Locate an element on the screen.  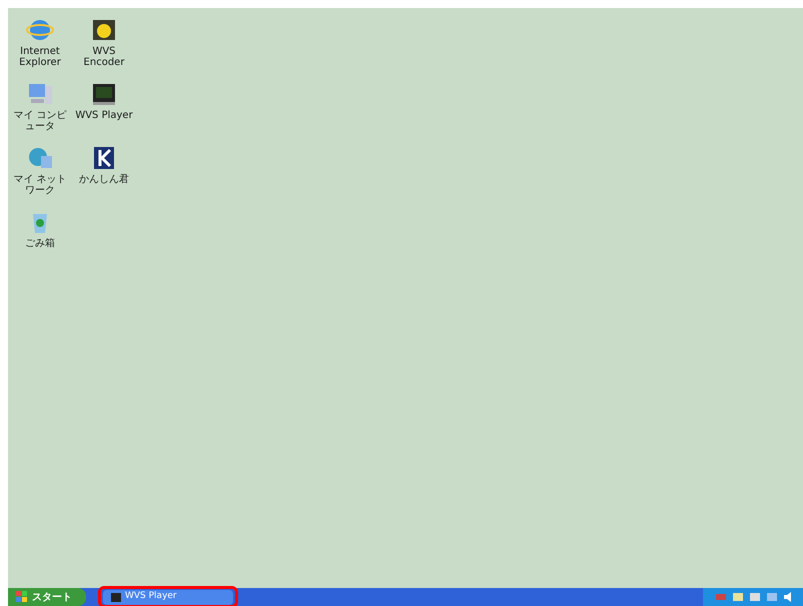
windows-logo-icon is located at coordinates (22, 597).